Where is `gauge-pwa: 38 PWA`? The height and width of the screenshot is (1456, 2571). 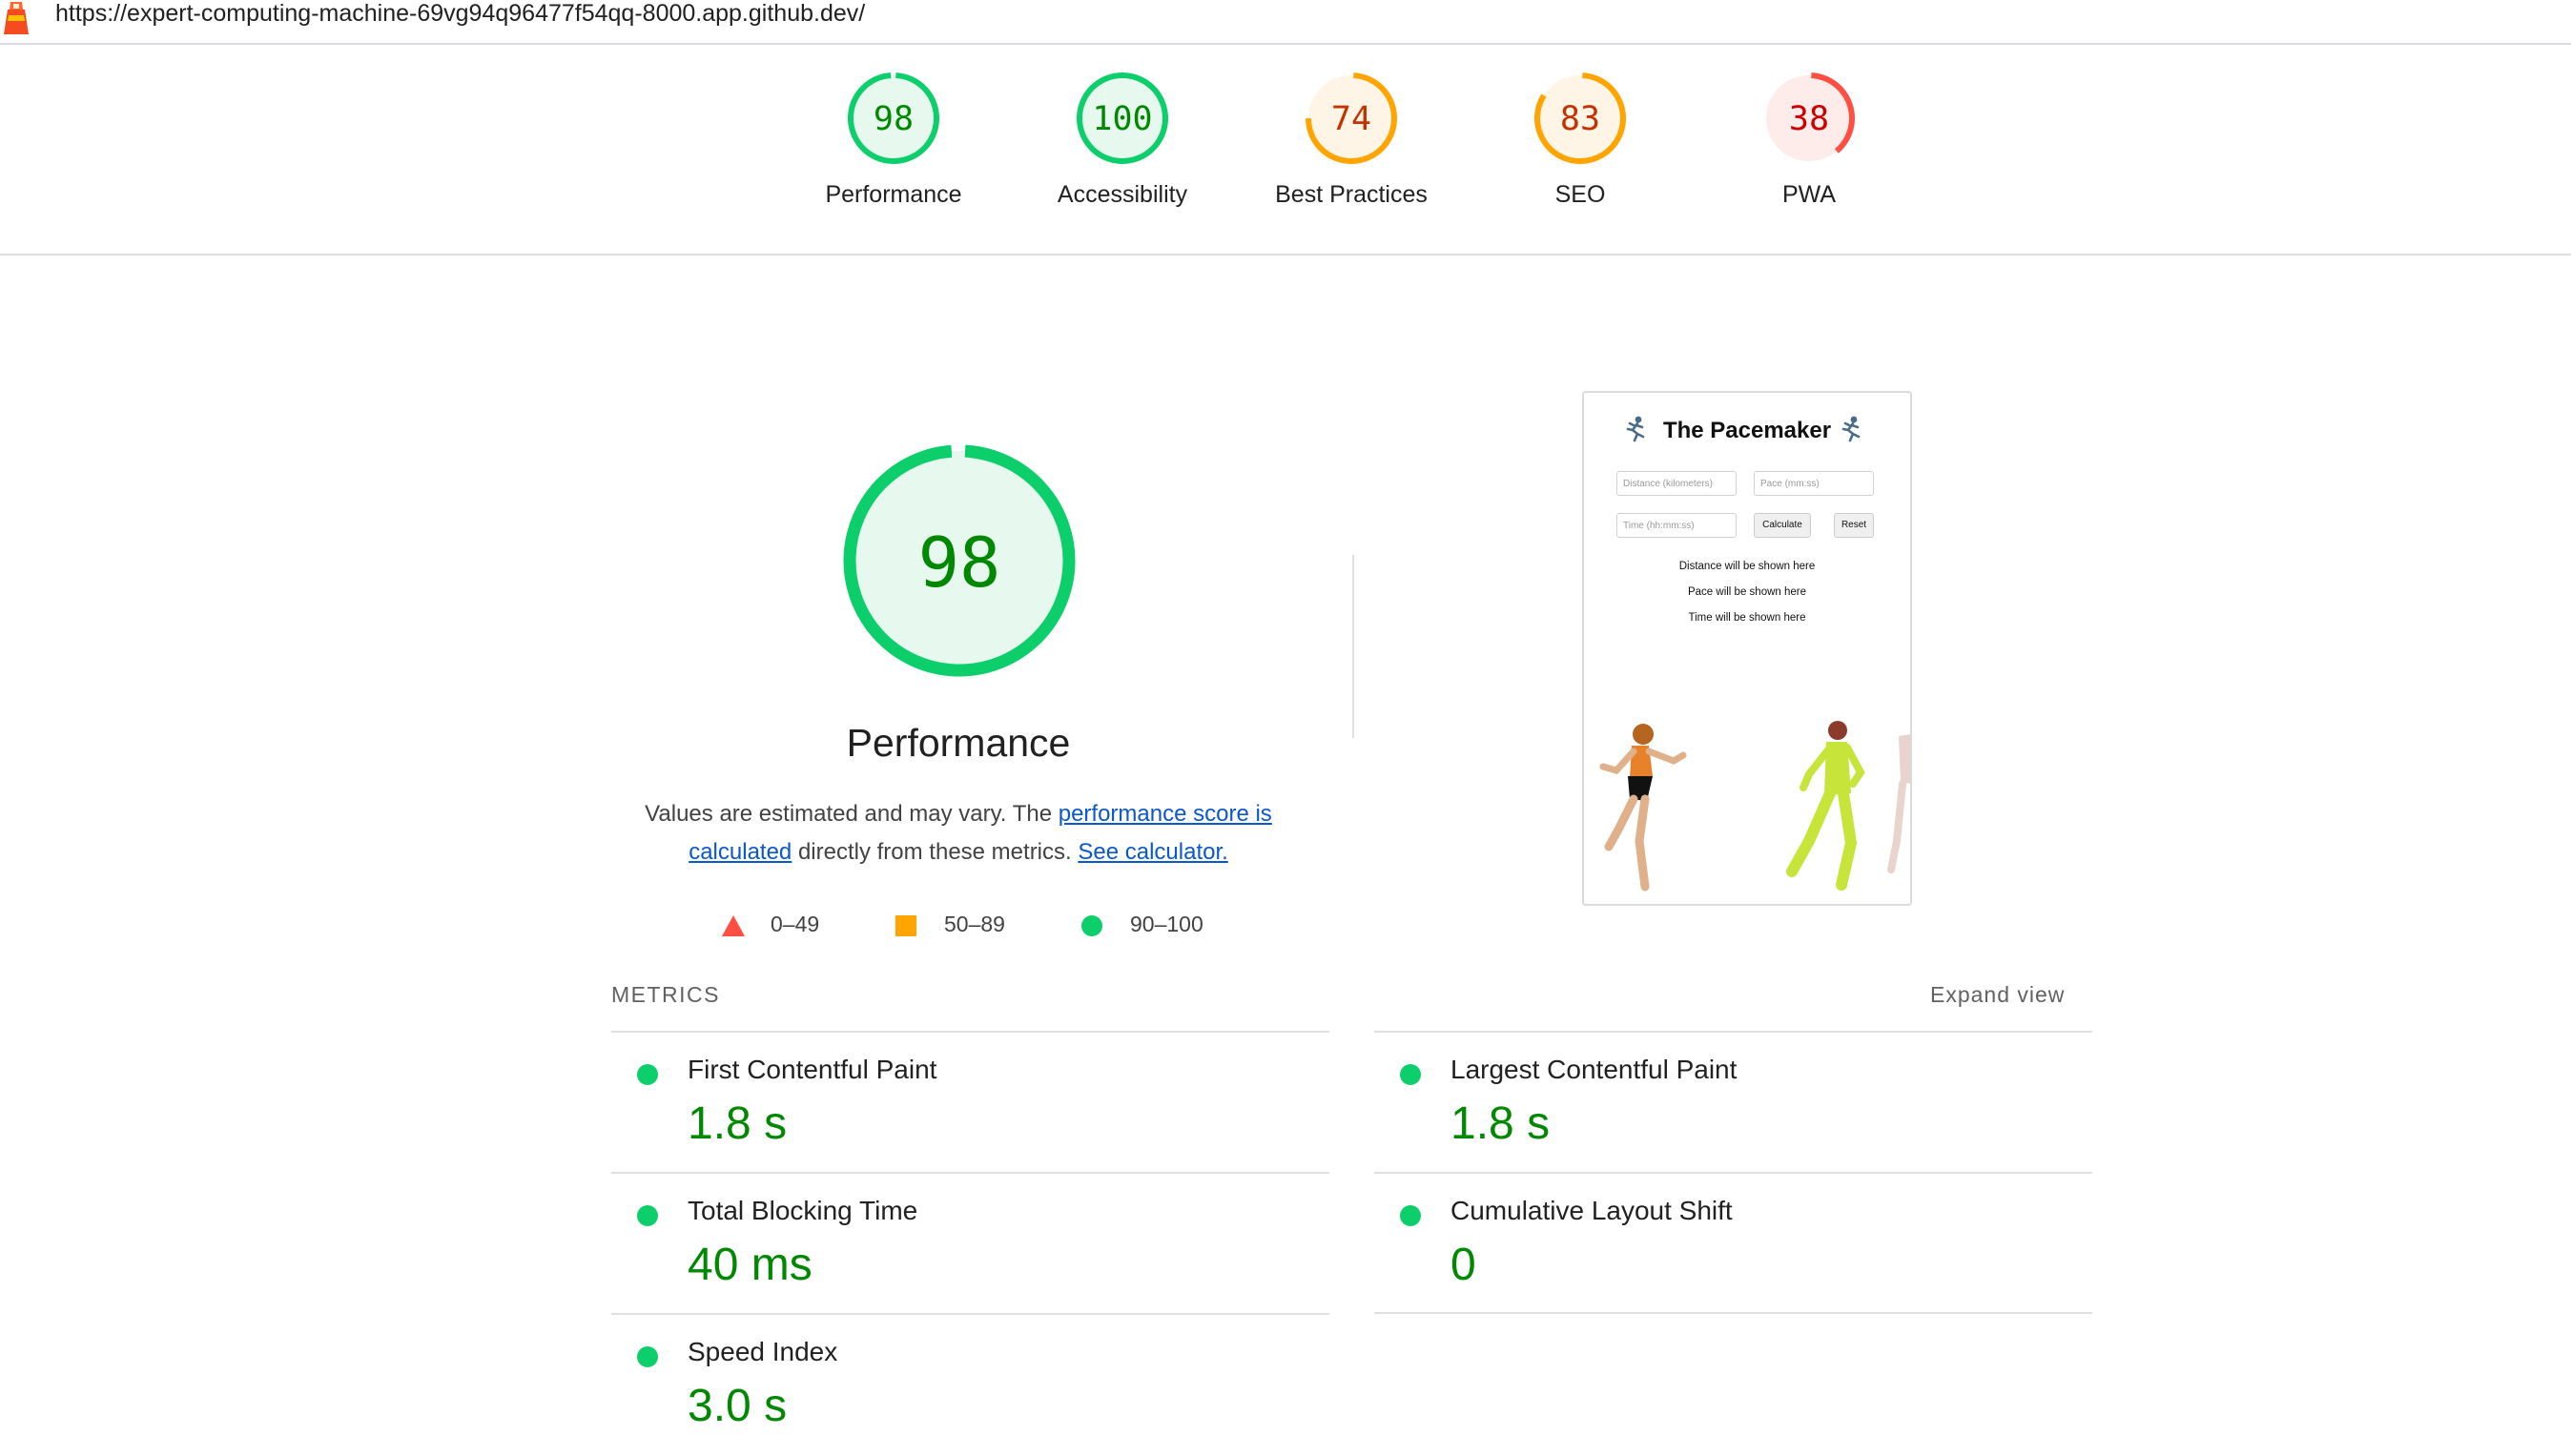 gauge-pwa: 38 PWA is located at coordinates (1809, 140).